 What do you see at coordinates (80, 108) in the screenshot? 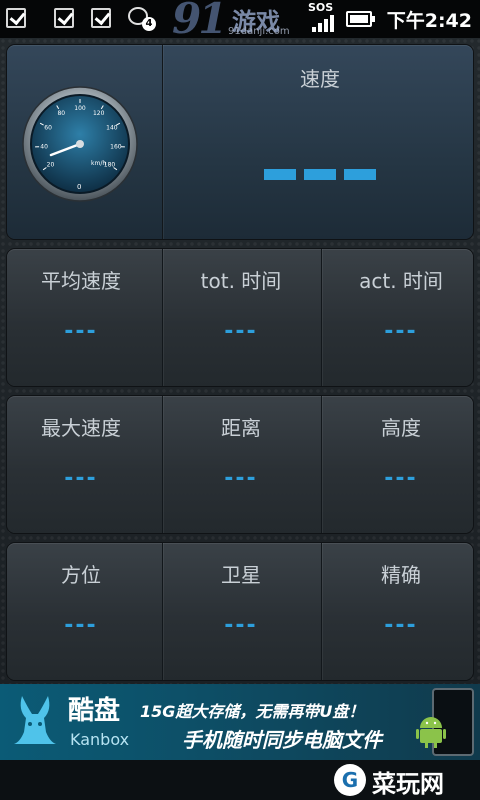
I see `gauge-tick-label: 100` at bounding box center [80, 108].